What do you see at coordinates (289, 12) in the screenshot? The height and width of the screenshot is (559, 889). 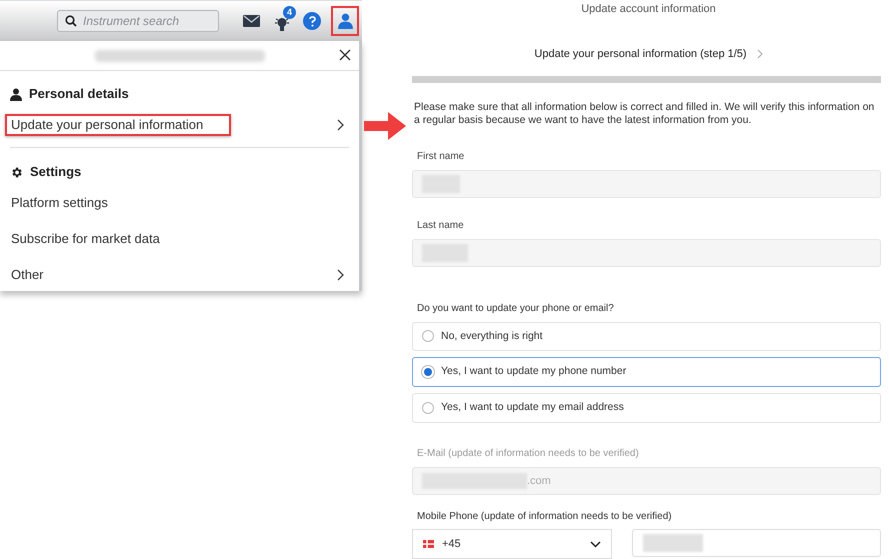 I see `notification-badge: 4` at bounding box center [289, 12].